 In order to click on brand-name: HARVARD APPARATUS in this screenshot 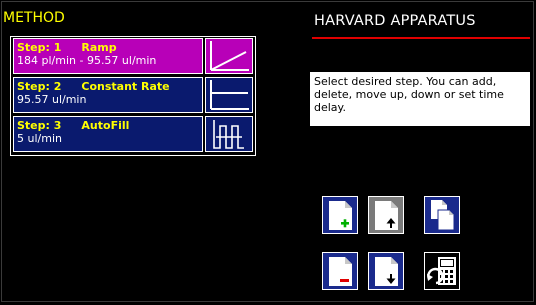, I will do `click(395, 21)`.